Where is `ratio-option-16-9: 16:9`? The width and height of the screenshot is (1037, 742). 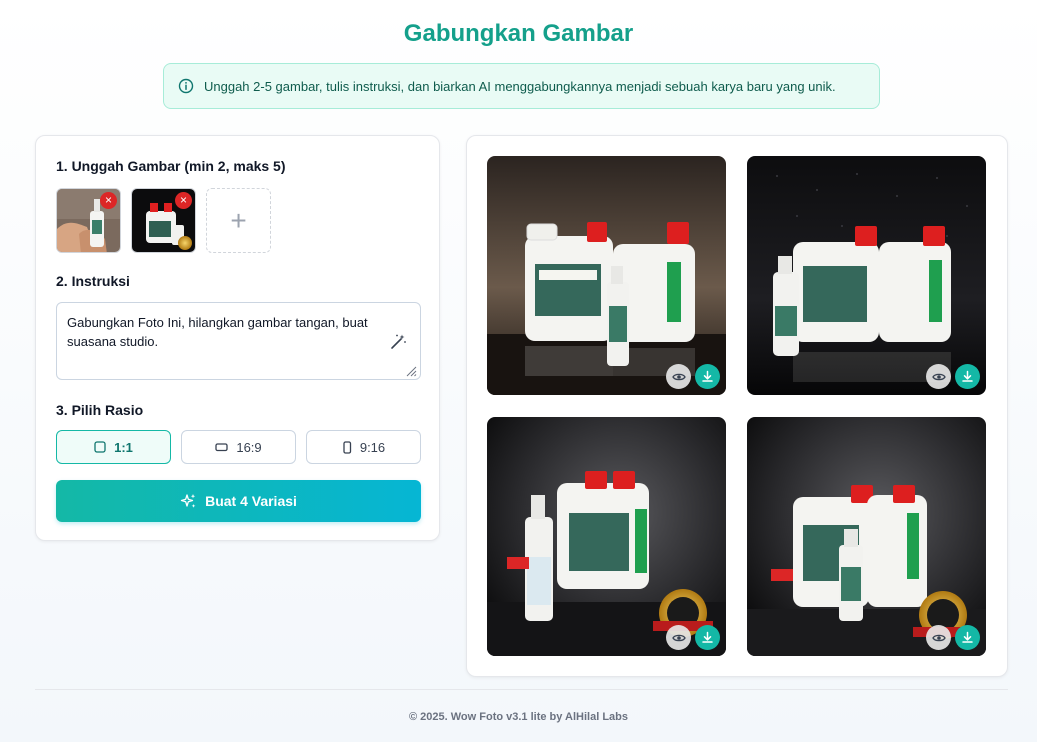 ratio-option-16-9: 16:9 is located at coordinates (238, 447).